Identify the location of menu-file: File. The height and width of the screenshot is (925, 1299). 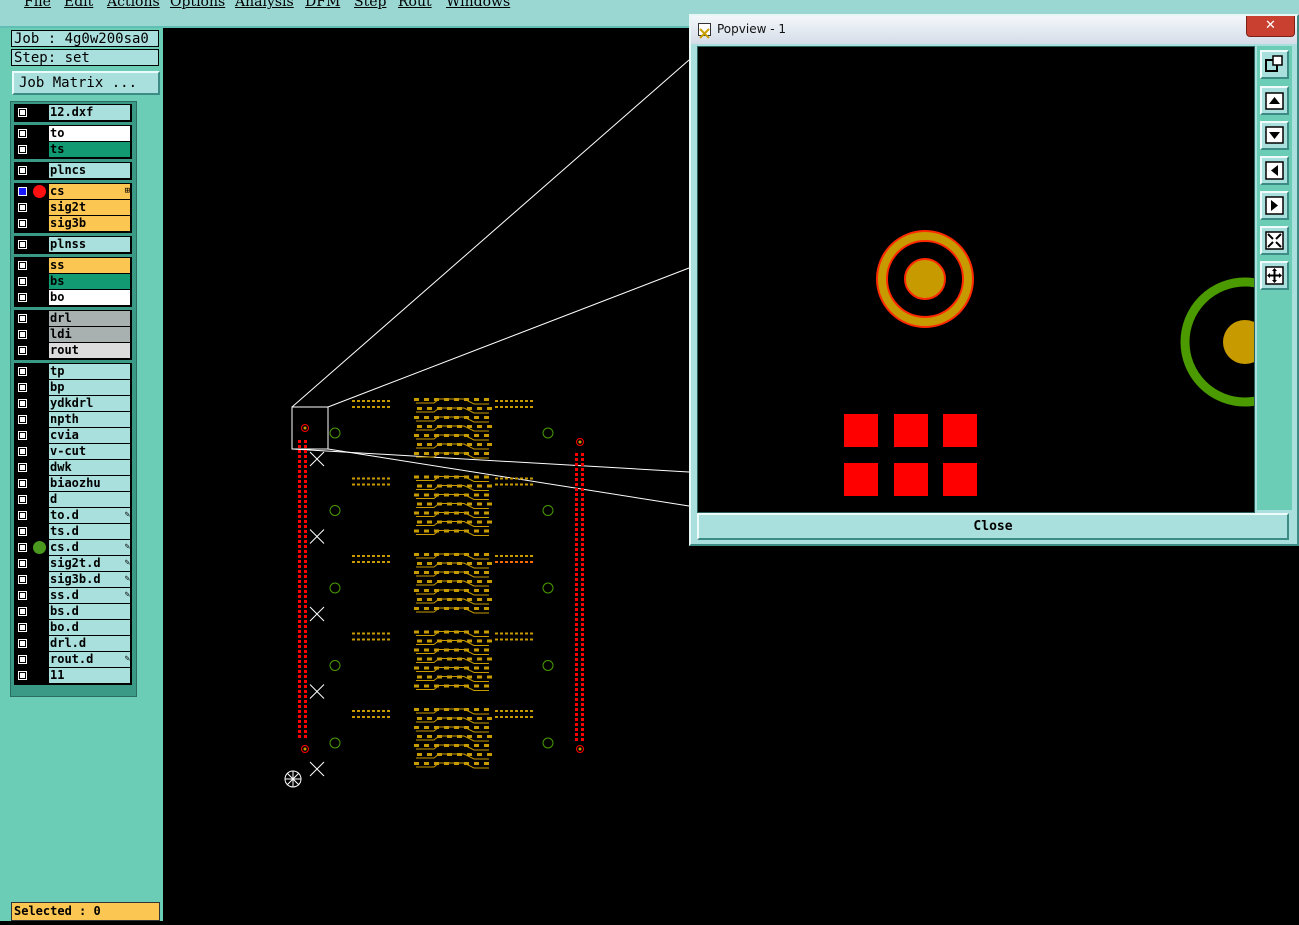
(37, 5).